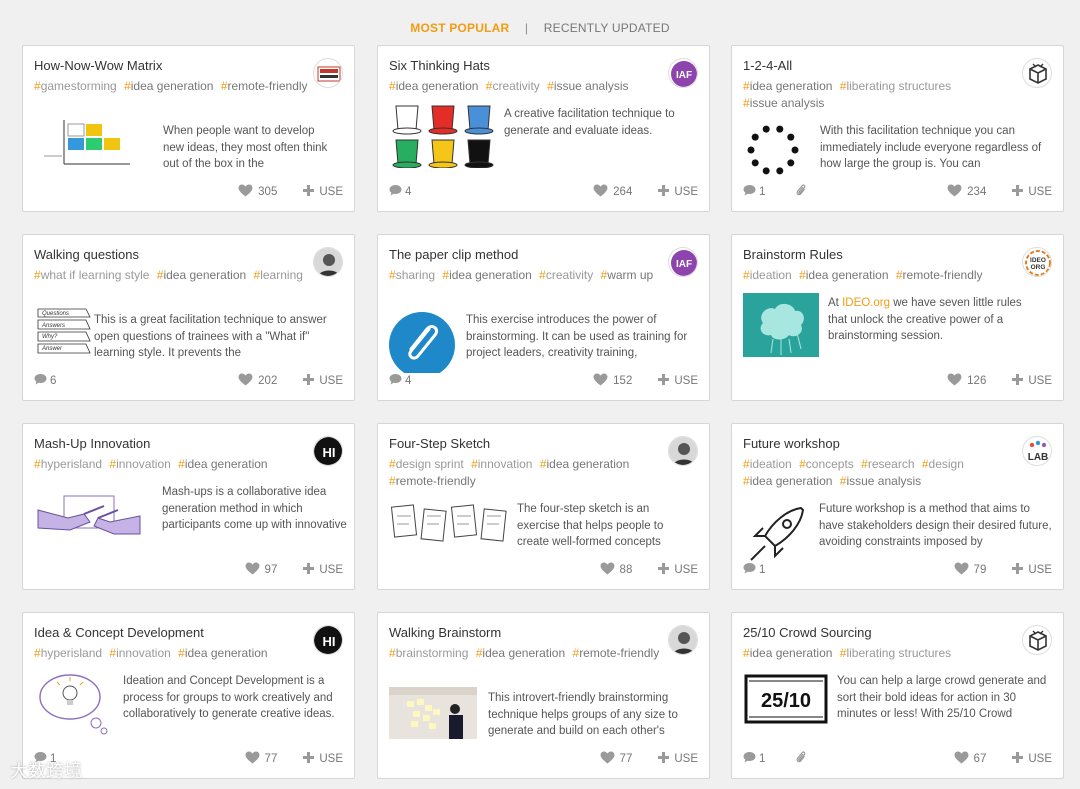  What do you see at coordinates (943, 464) in the screenshot?
I see `tag-link: #design` at bounding box center [943, 464].